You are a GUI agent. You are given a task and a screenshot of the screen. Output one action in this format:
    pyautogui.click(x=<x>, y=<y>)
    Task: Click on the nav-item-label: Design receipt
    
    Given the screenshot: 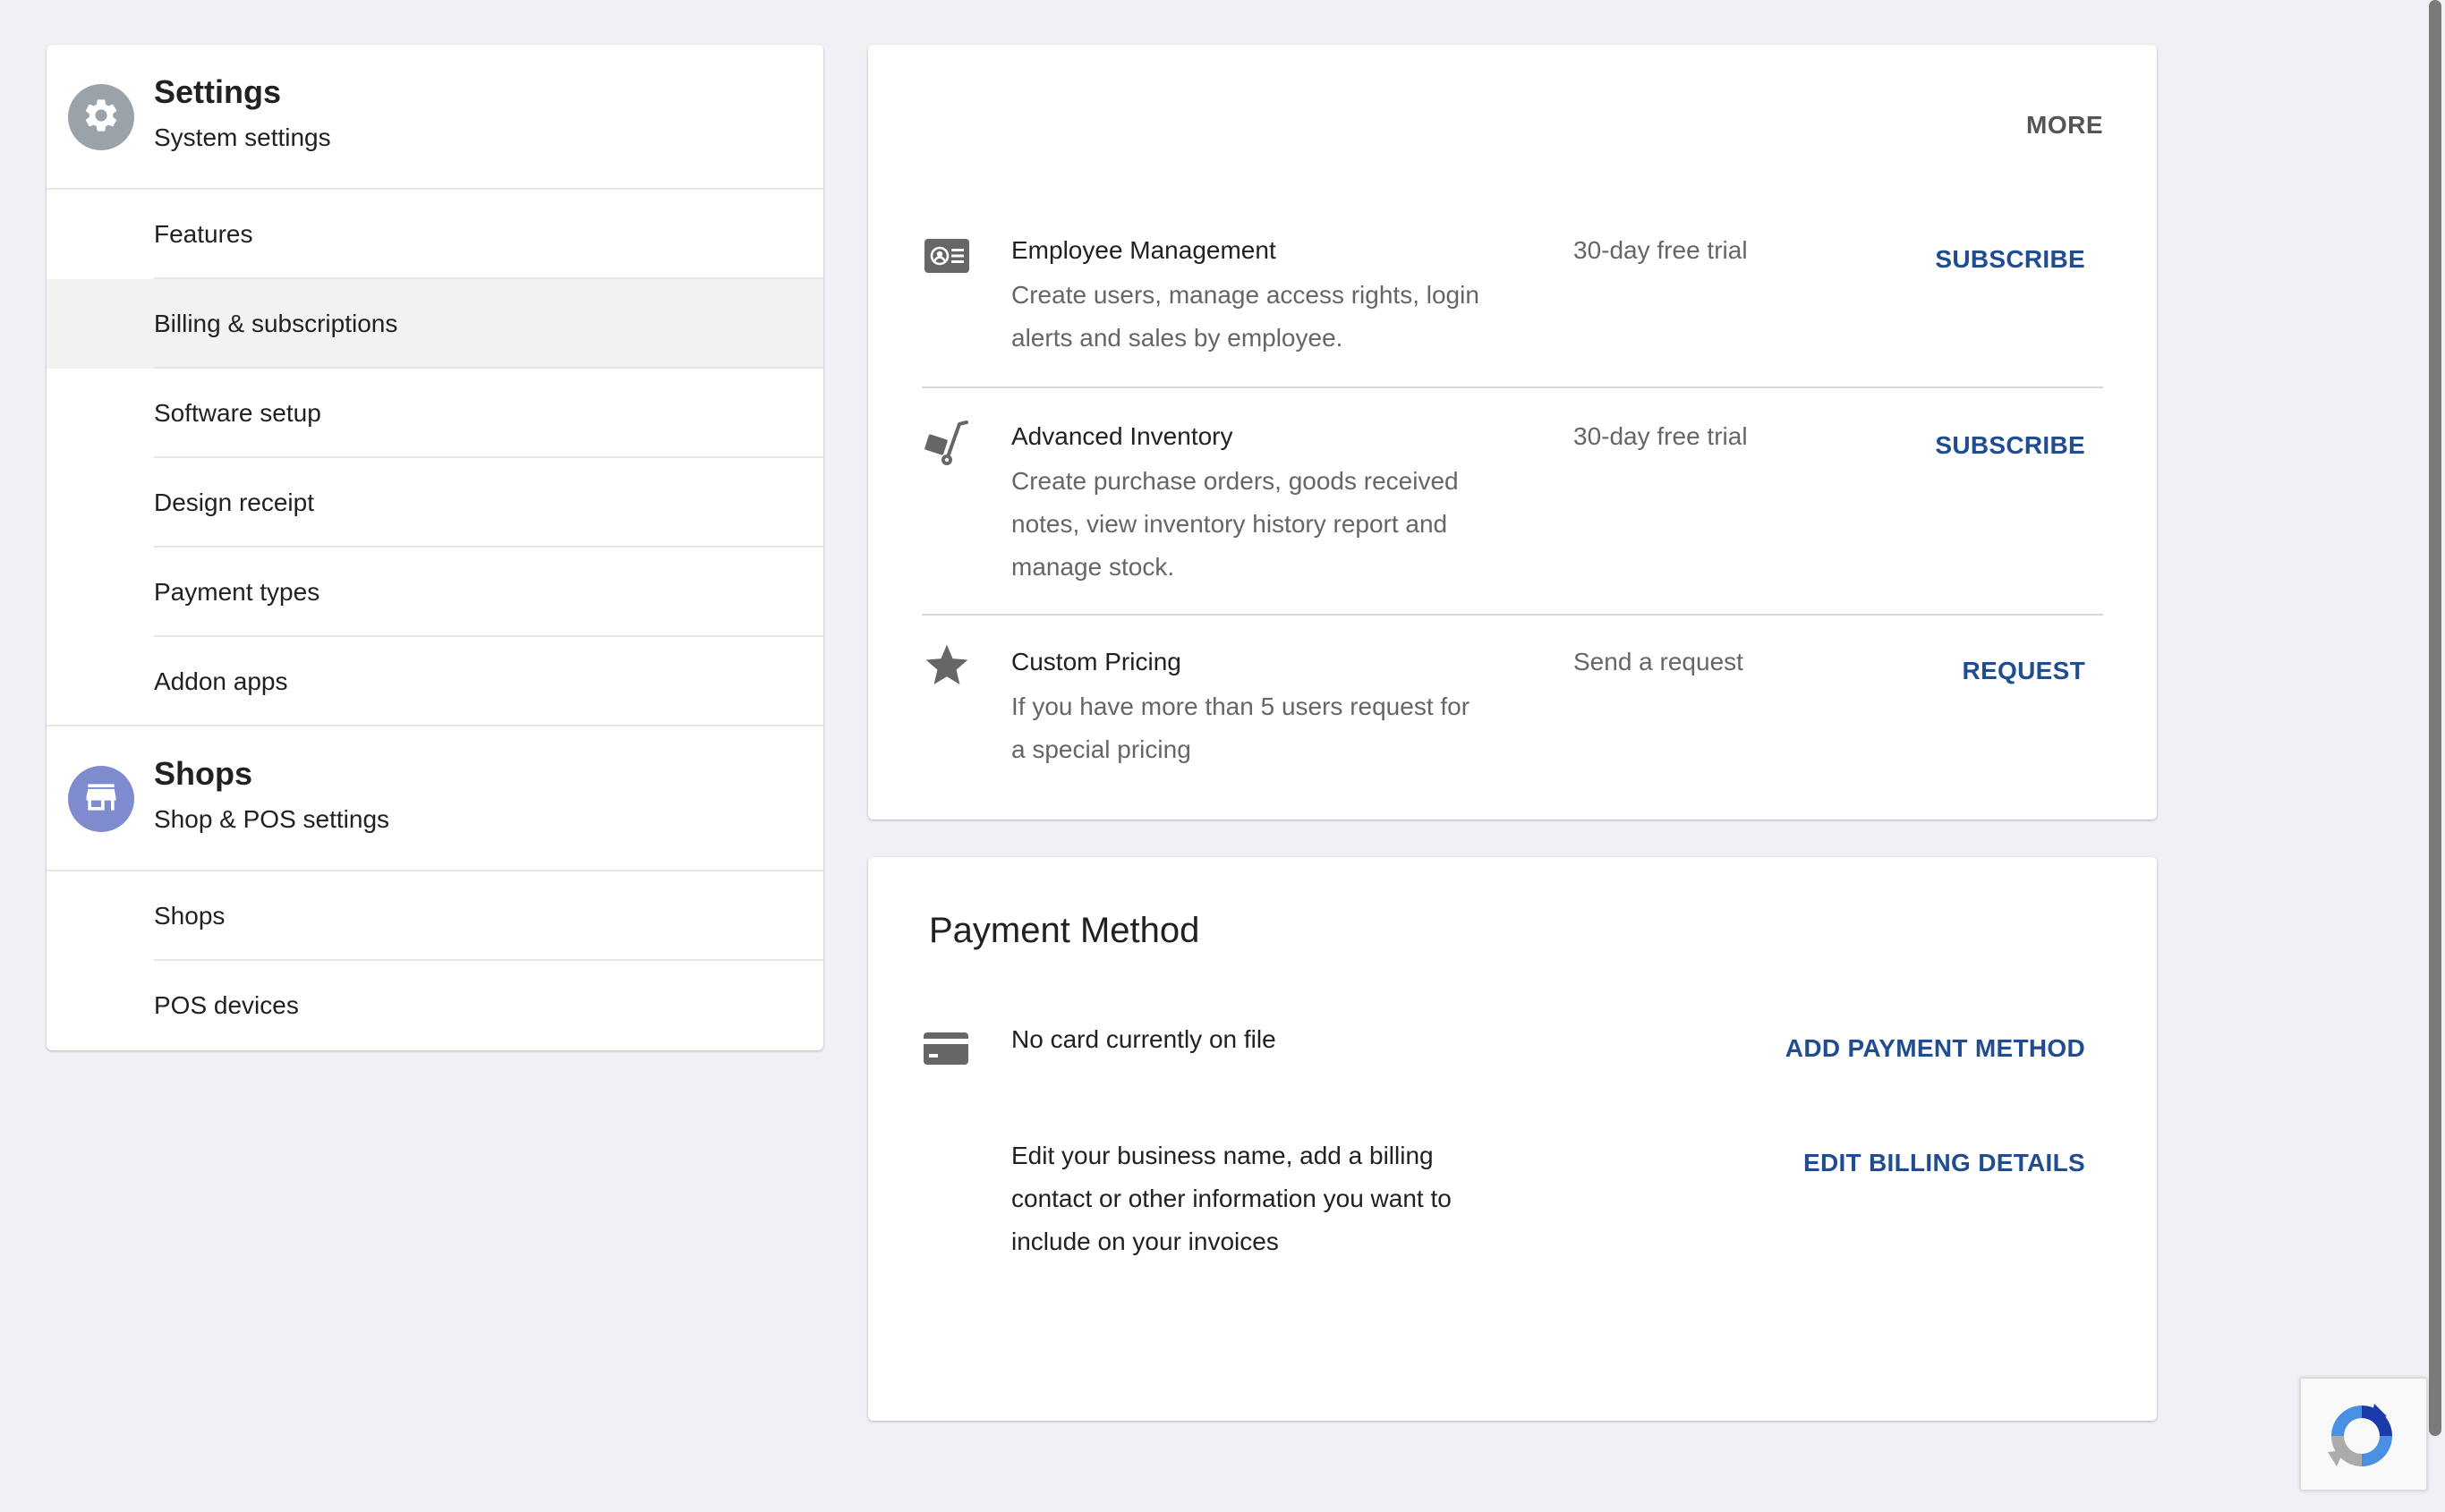 What is the action you would take?
    pyautogui.click(x=234, y=502)
    